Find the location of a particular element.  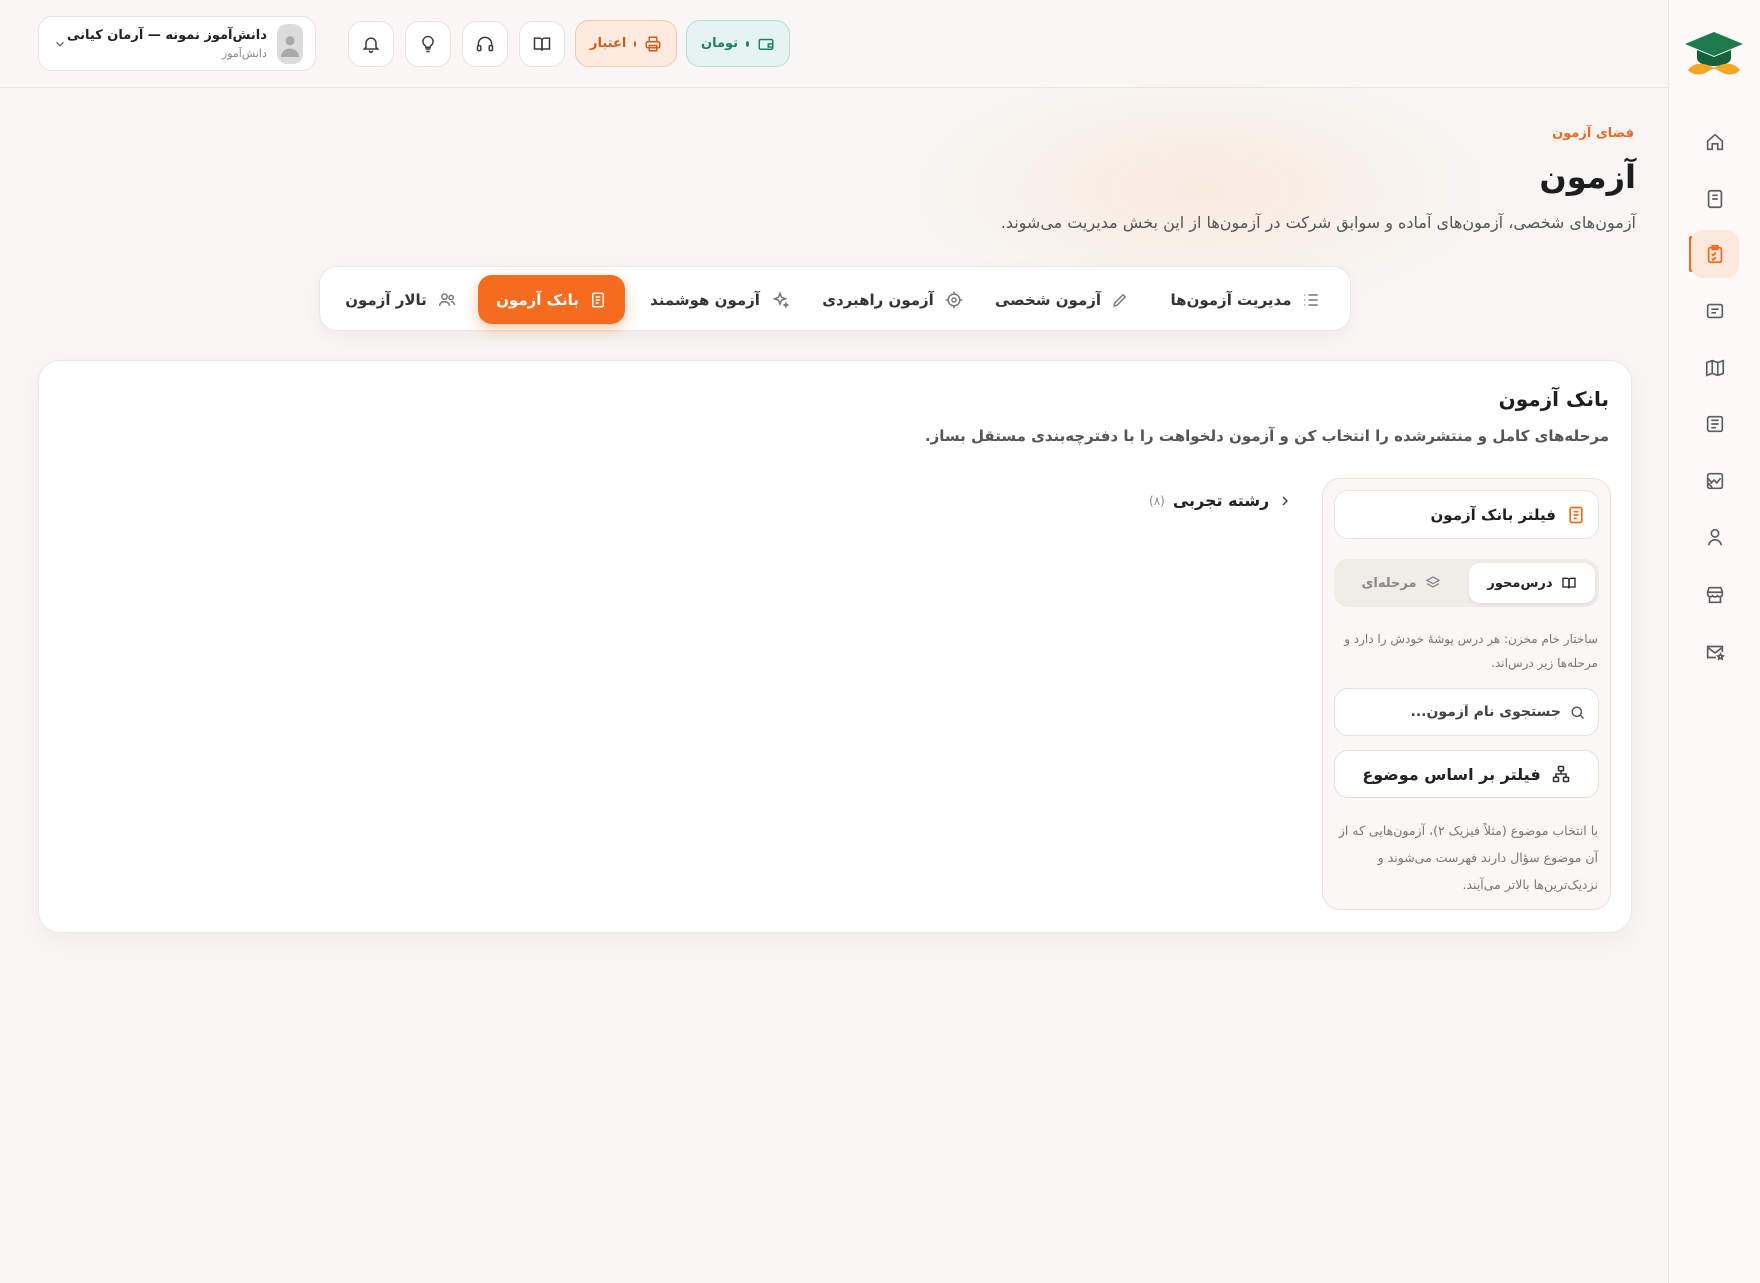

segment-label: درس‌محور is located at coordinates (1520, 583).